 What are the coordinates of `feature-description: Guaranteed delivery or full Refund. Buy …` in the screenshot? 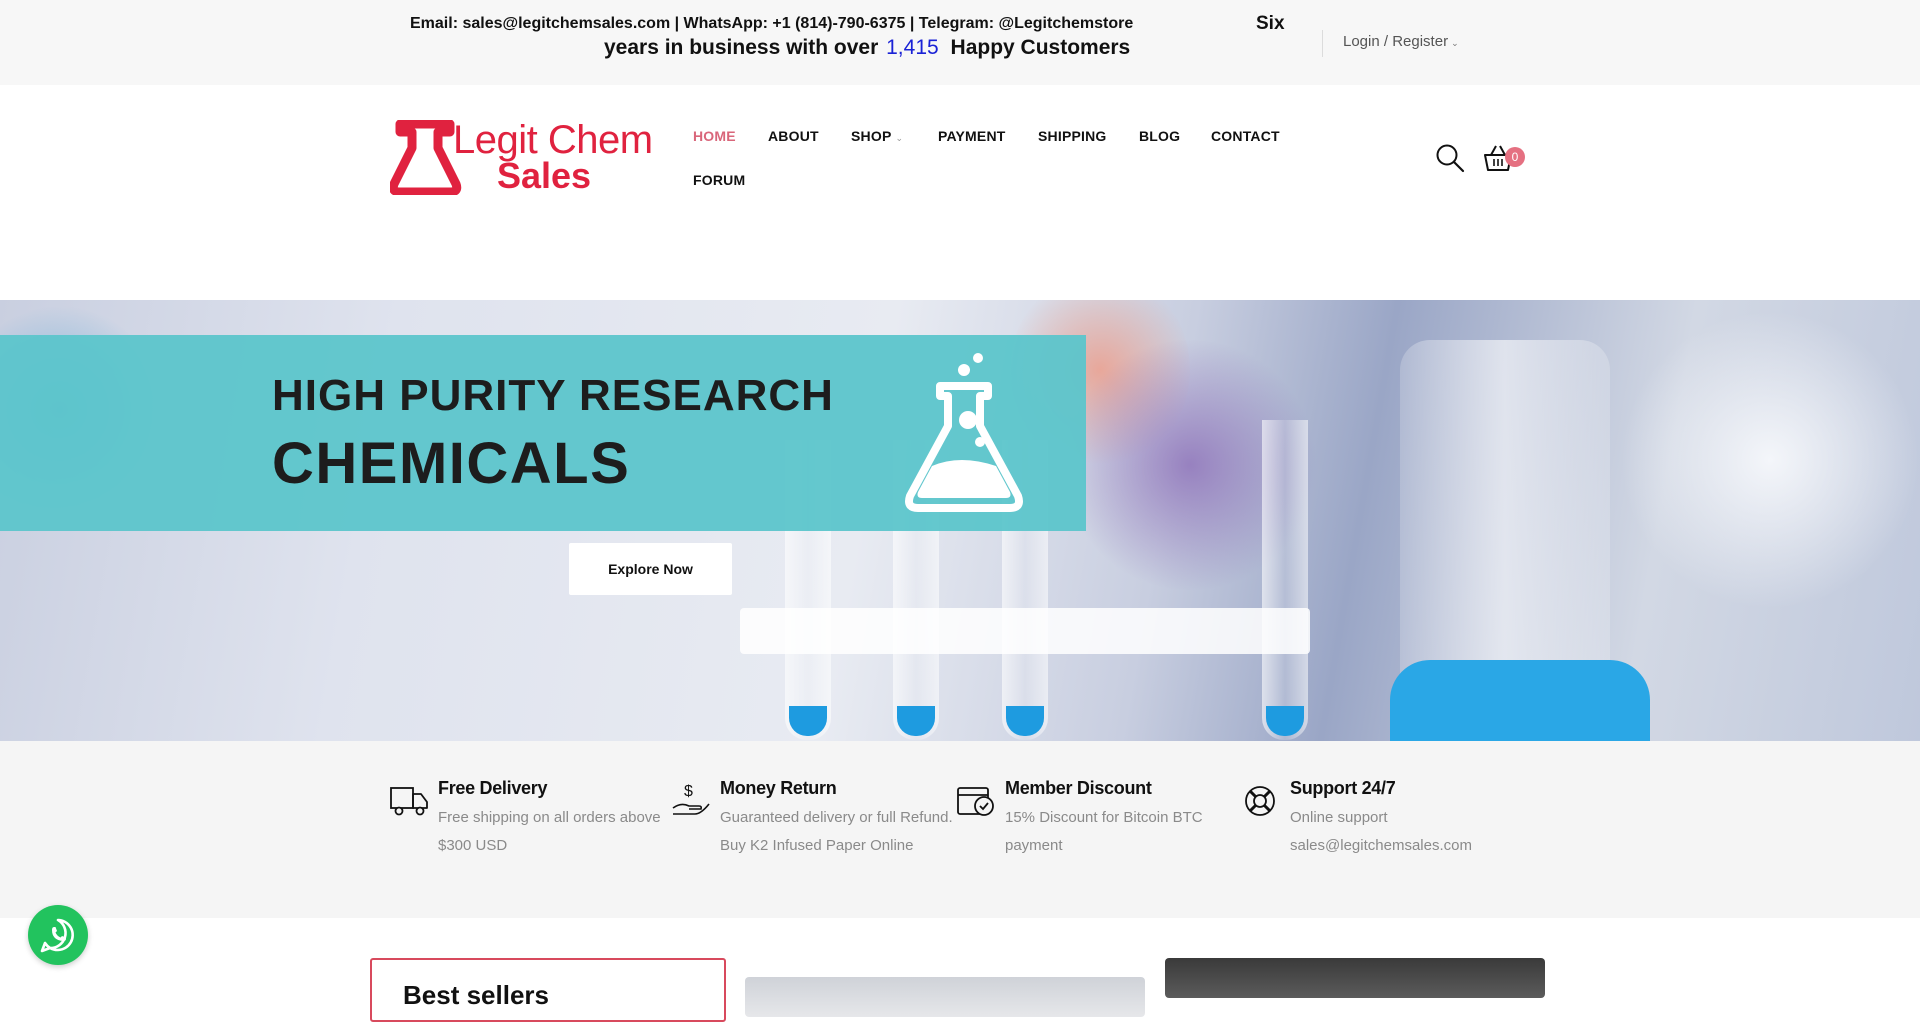 It's located at (836, 831).